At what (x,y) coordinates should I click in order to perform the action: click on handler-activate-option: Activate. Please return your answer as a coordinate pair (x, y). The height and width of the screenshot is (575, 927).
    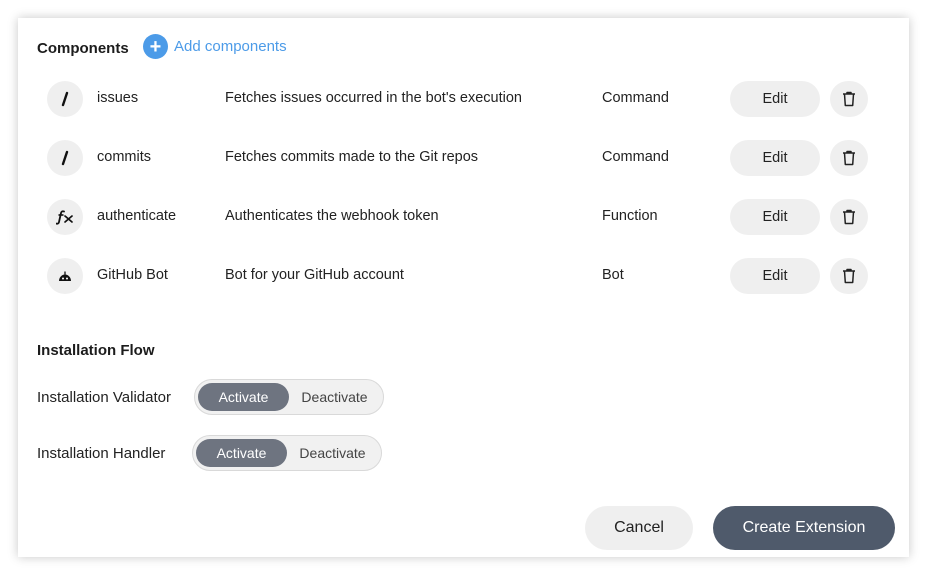
    Looking at the image, I should click on (241, 453).